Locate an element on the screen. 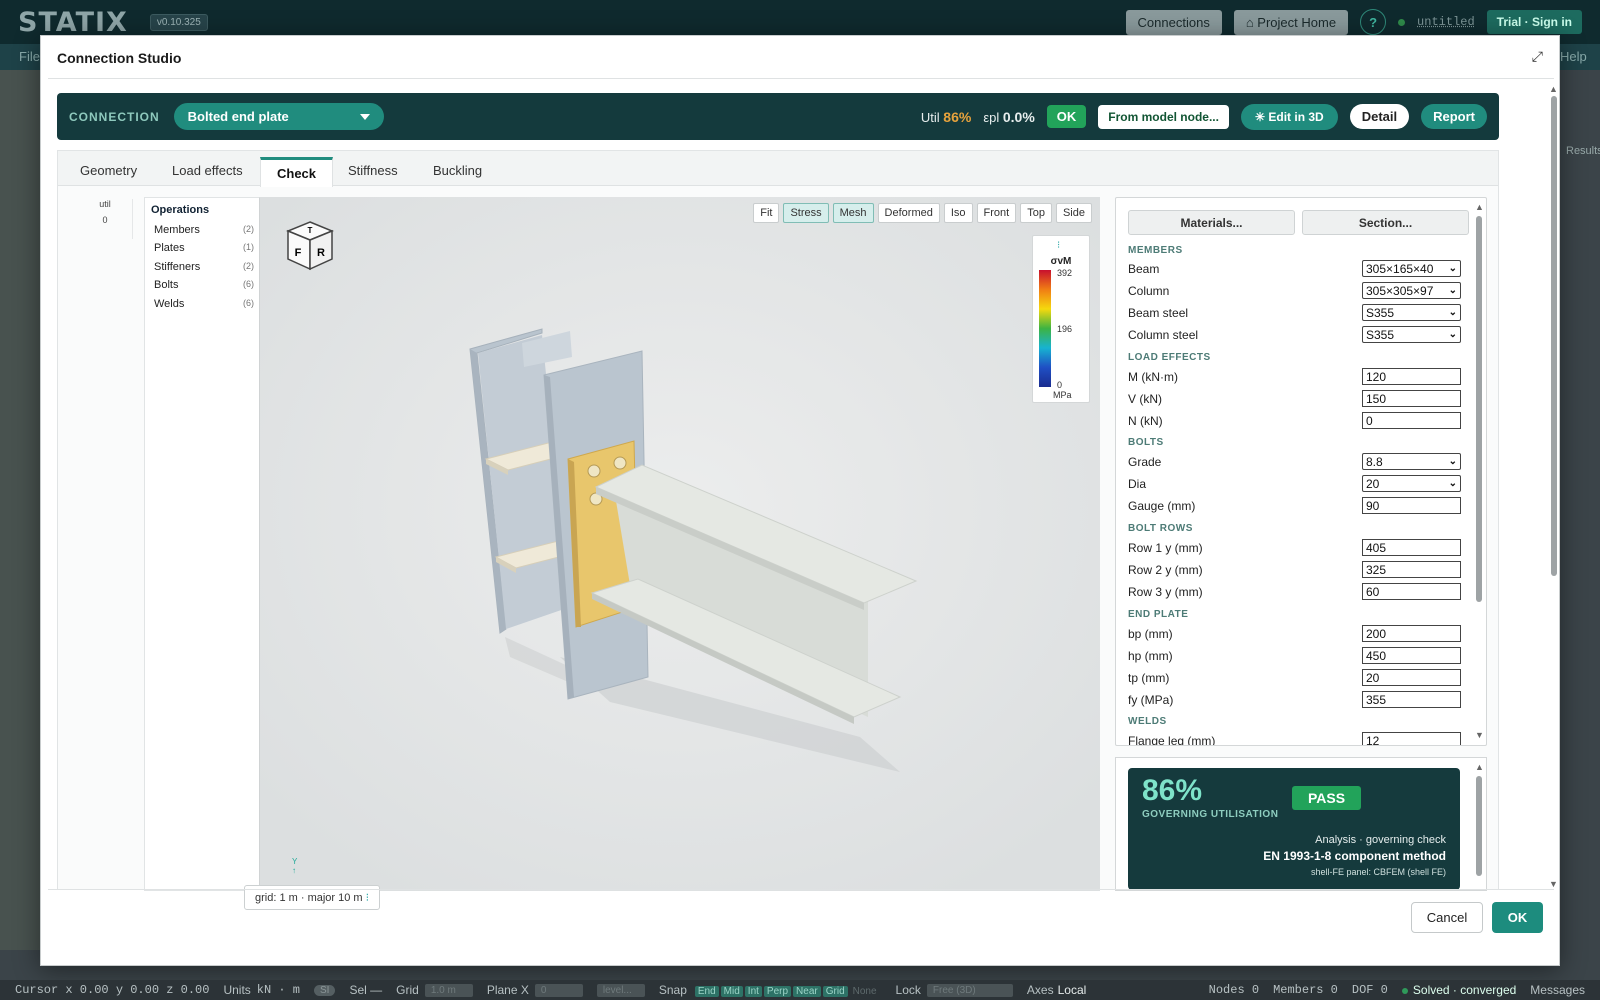 The image size is (1600, 1000). beam-steel-select: S355 ⌄ is located at coordinates (1411, 312).